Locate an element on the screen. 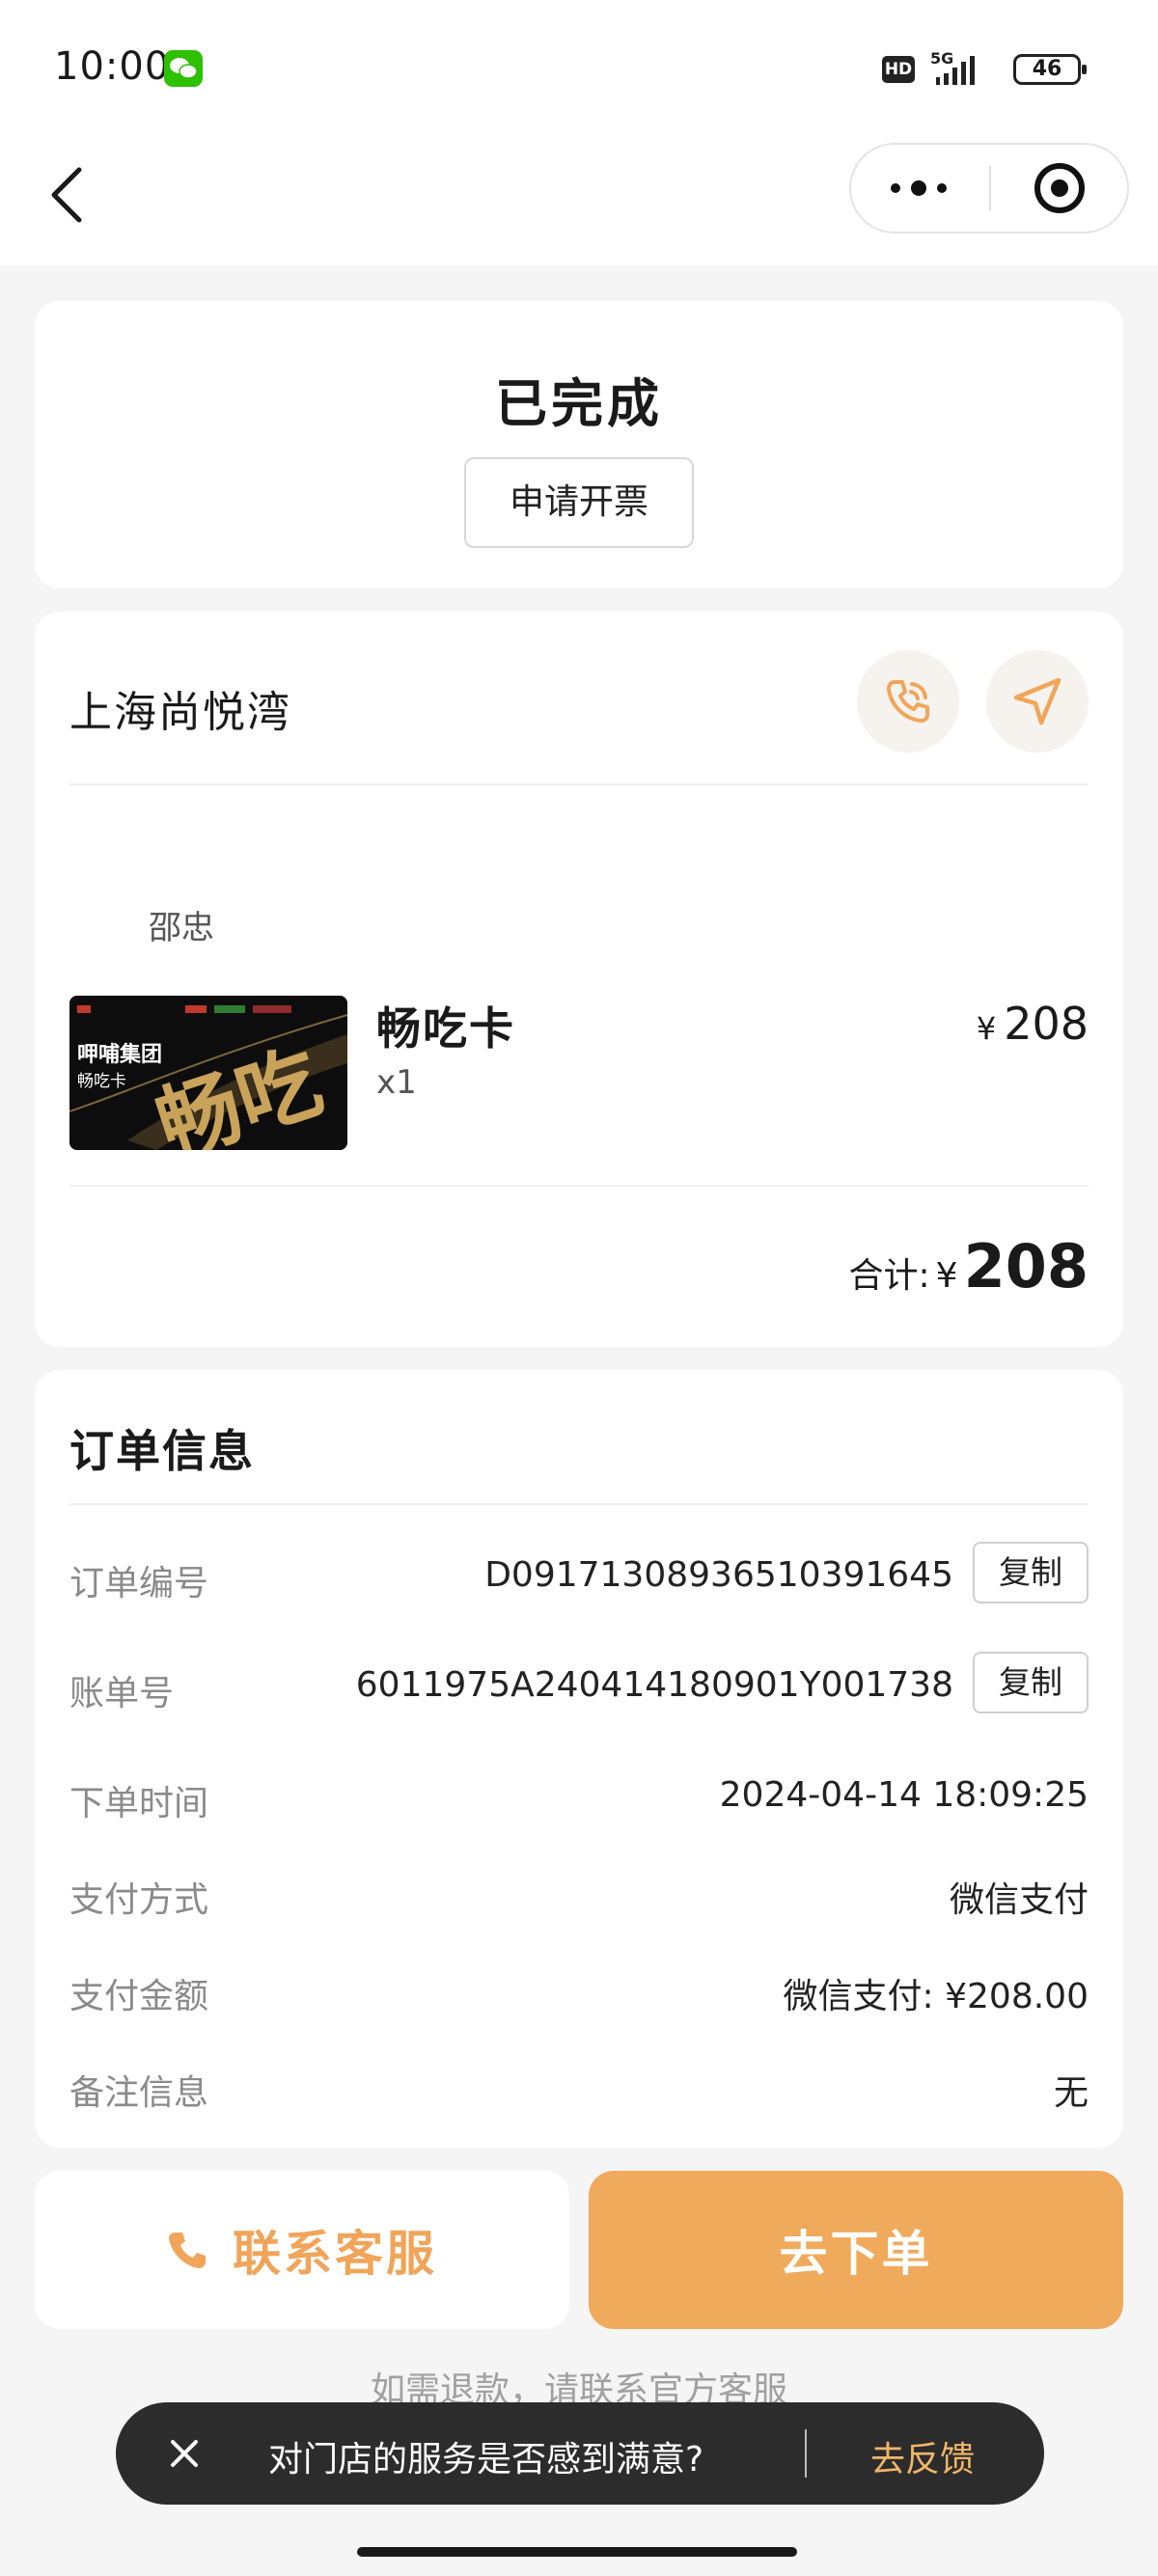 The height and width of the screenshot is (2576, 1158). close-icon is located at coordinates (184, 2453).